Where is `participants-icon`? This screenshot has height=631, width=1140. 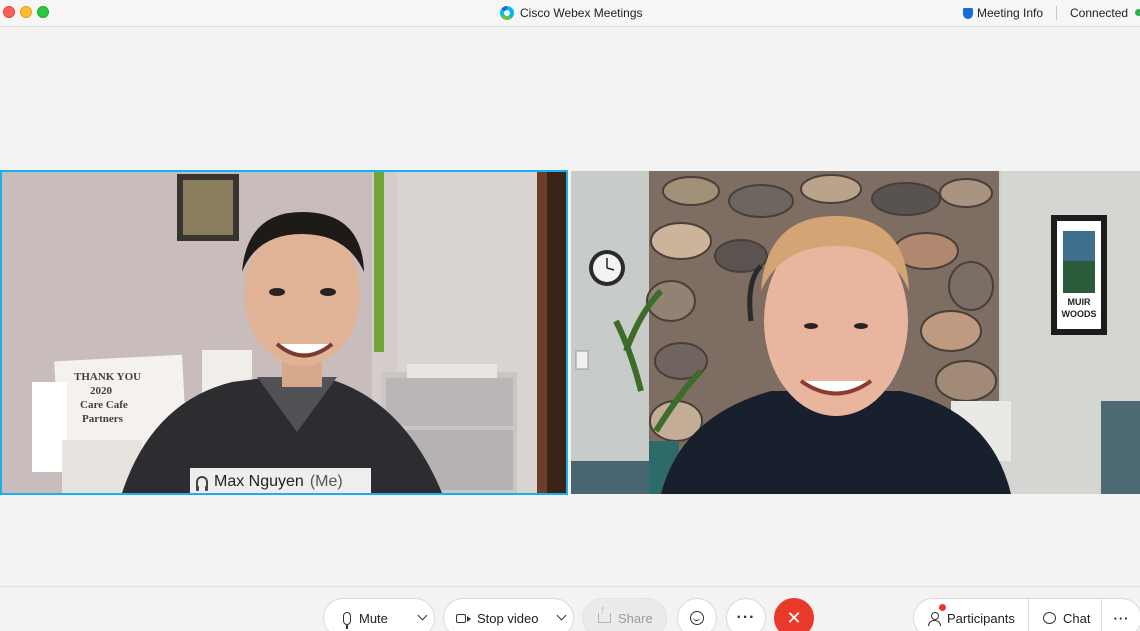 participants-icon is located at coordinates (934, 618).